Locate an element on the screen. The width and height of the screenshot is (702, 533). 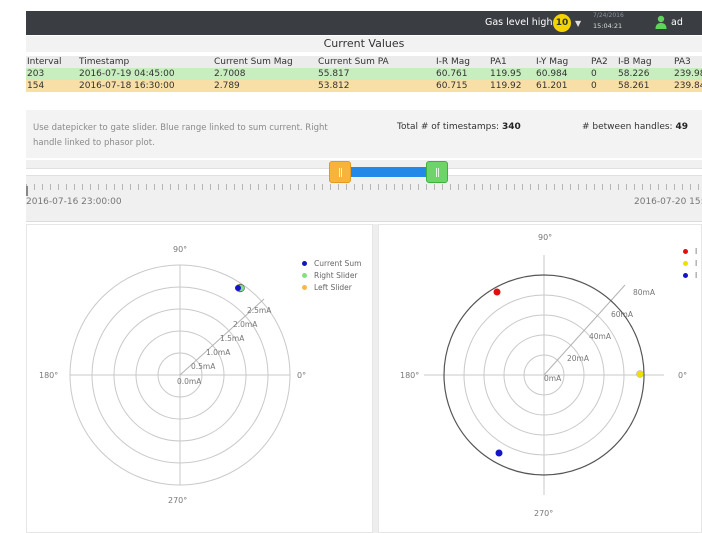
radial-label: 2.5mA is located at coordinates (259, 310).